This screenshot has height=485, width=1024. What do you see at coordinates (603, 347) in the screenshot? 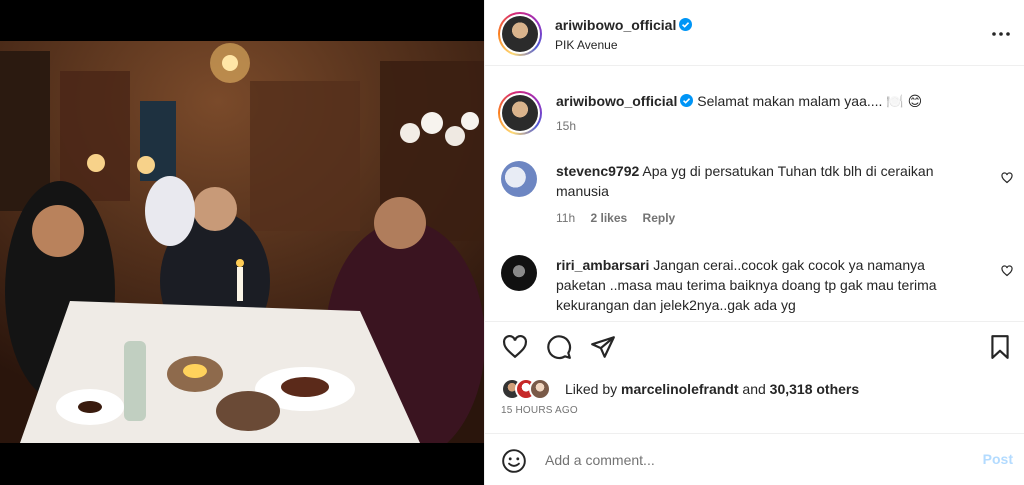
I see `paper-plane-icon` at bounding box center [603, 347].